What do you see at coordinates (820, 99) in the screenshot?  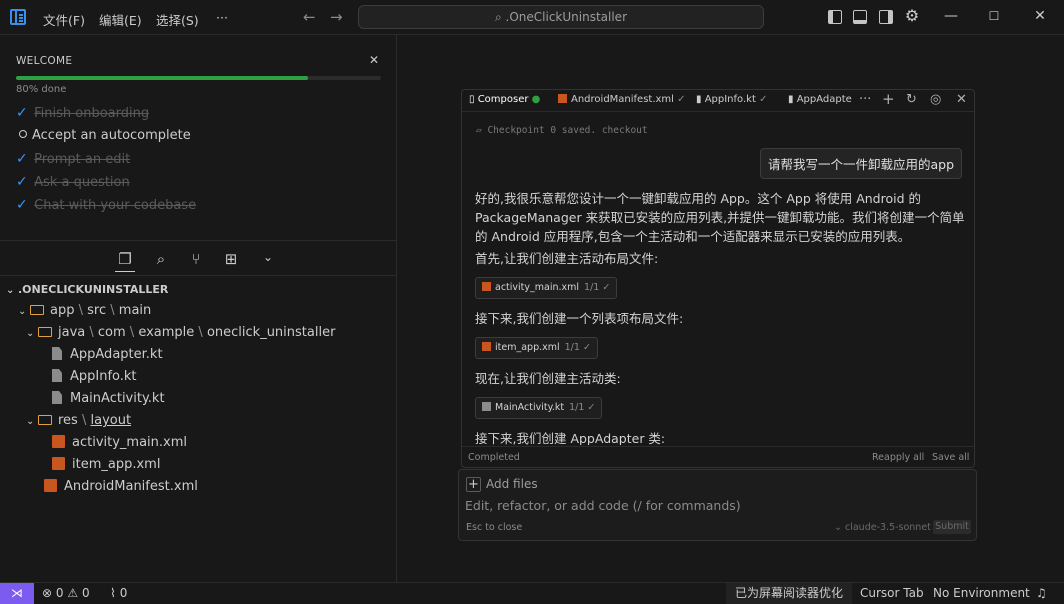 I see `tab-appadapter: ▮ AppAdapte` at bounding box center [820, 99].